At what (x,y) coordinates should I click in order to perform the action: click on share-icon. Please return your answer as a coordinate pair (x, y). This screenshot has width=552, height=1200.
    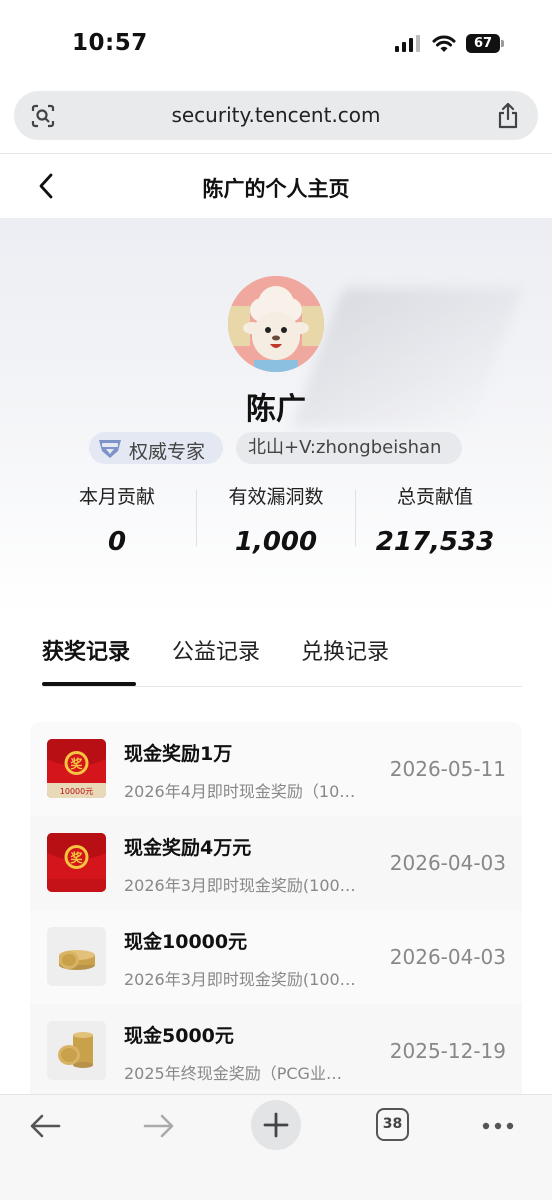
    Looking at the image, I should click on (508, 116).